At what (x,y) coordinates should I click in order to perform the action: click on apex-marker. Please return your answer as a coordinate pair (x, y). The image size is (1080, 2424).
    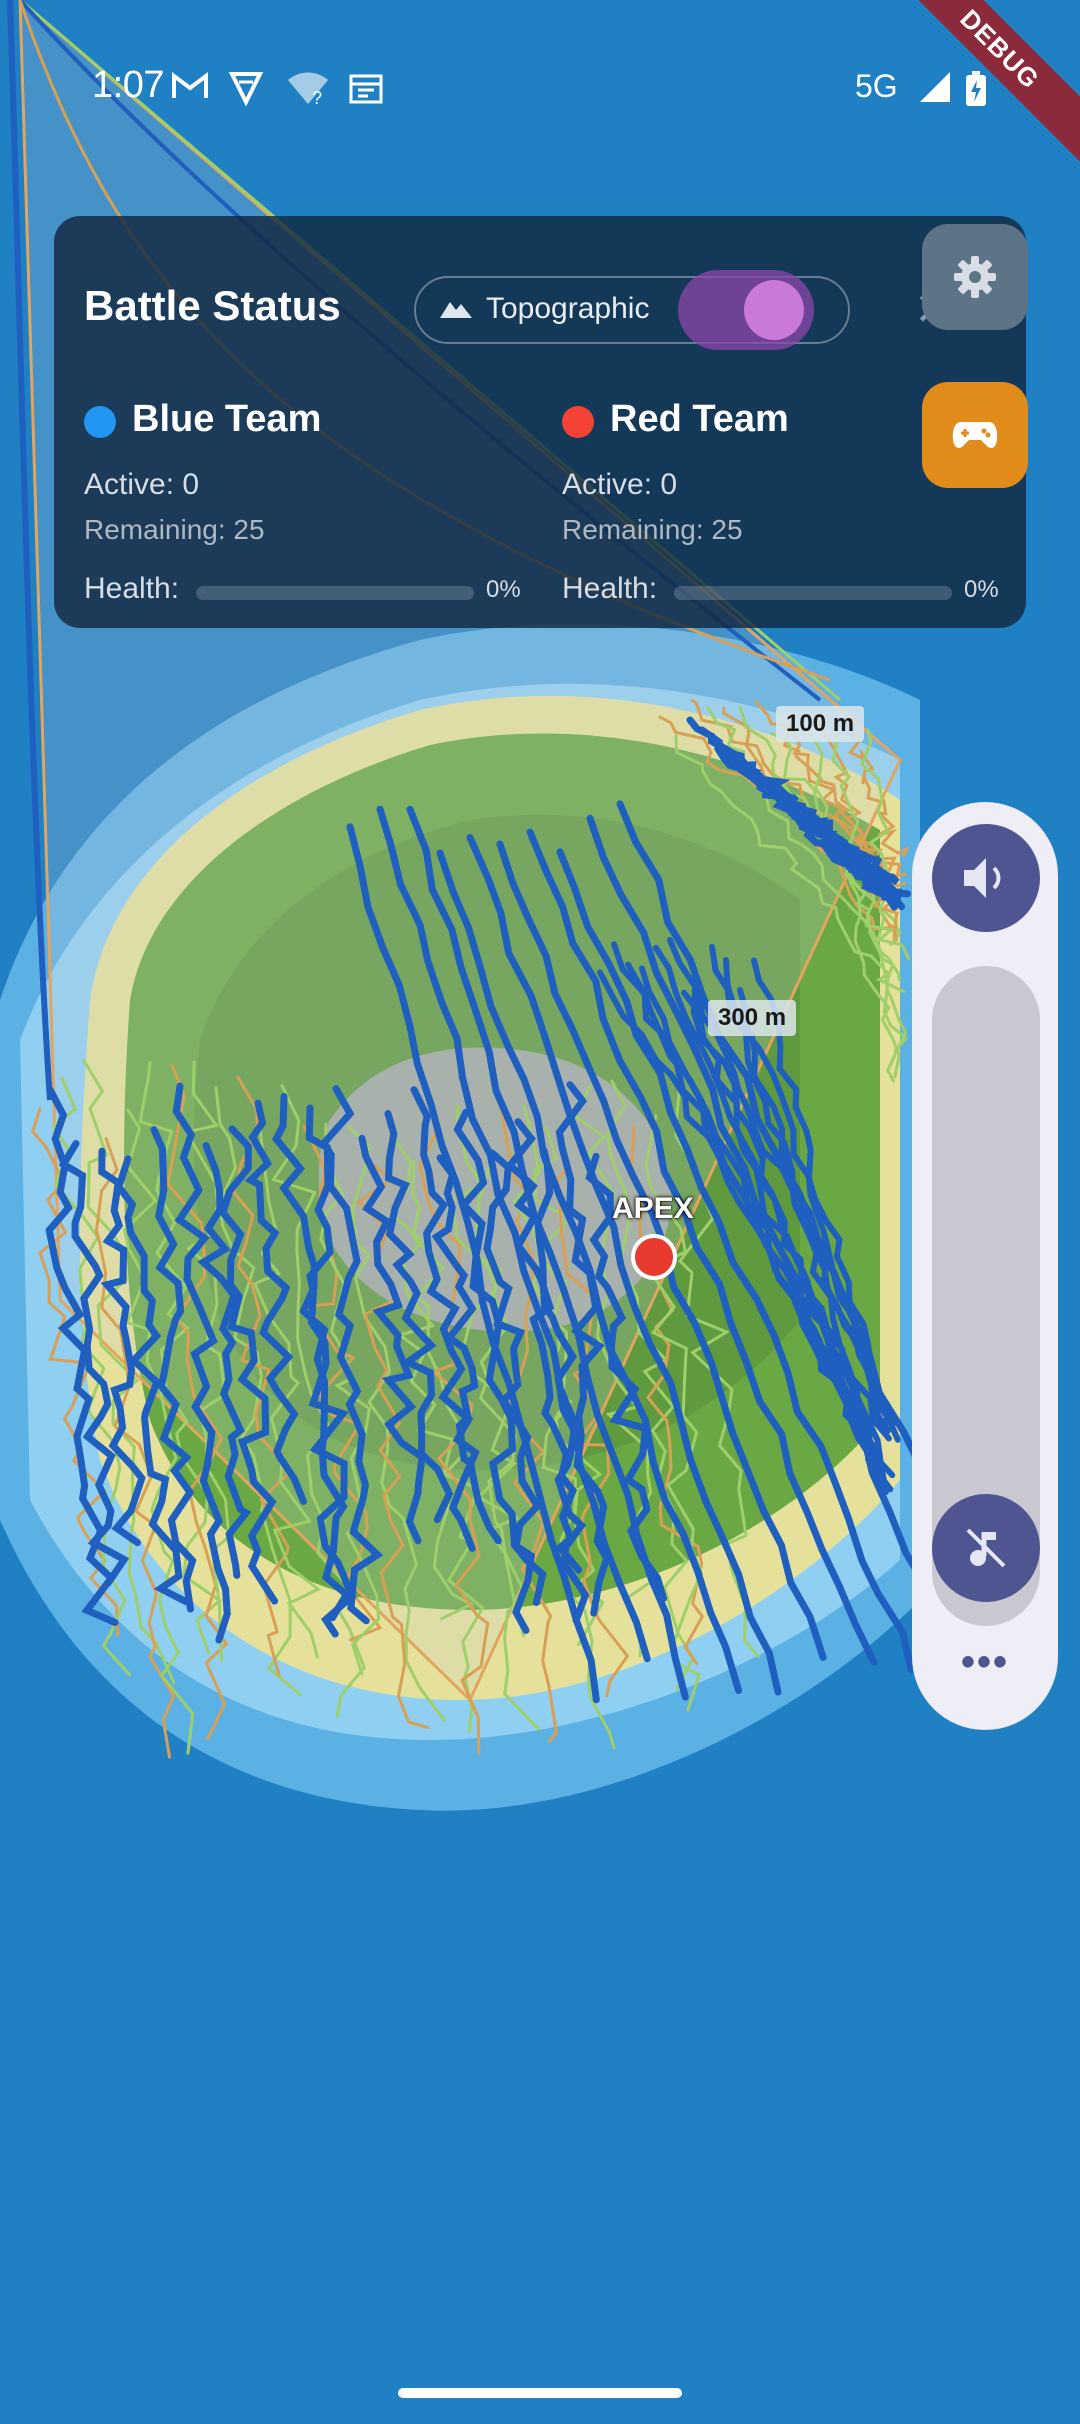
    Looking at the image, I should click on (654, 1257).